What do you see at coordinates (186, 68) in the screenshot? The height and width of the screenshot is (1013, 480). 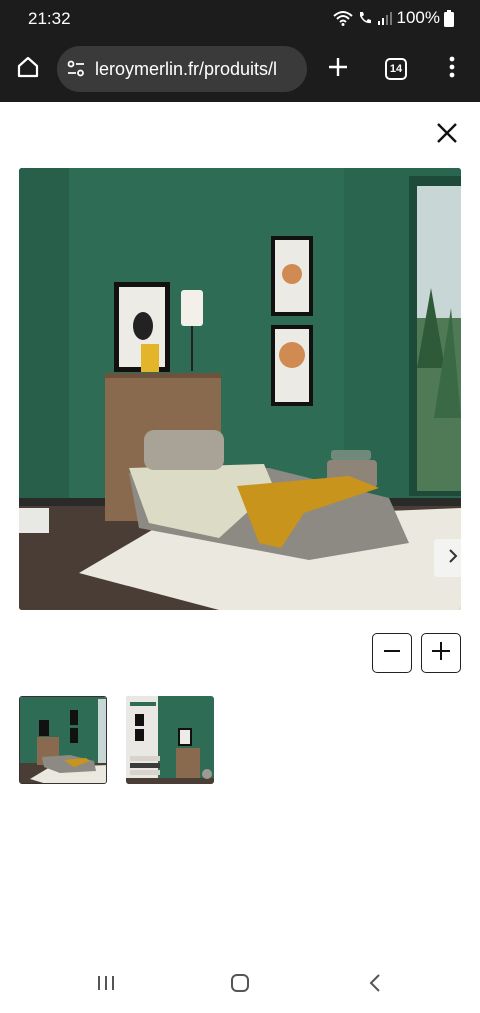 I see `url-text: leroymerlin.fr/produits/l` at bounding box center [186, 68].